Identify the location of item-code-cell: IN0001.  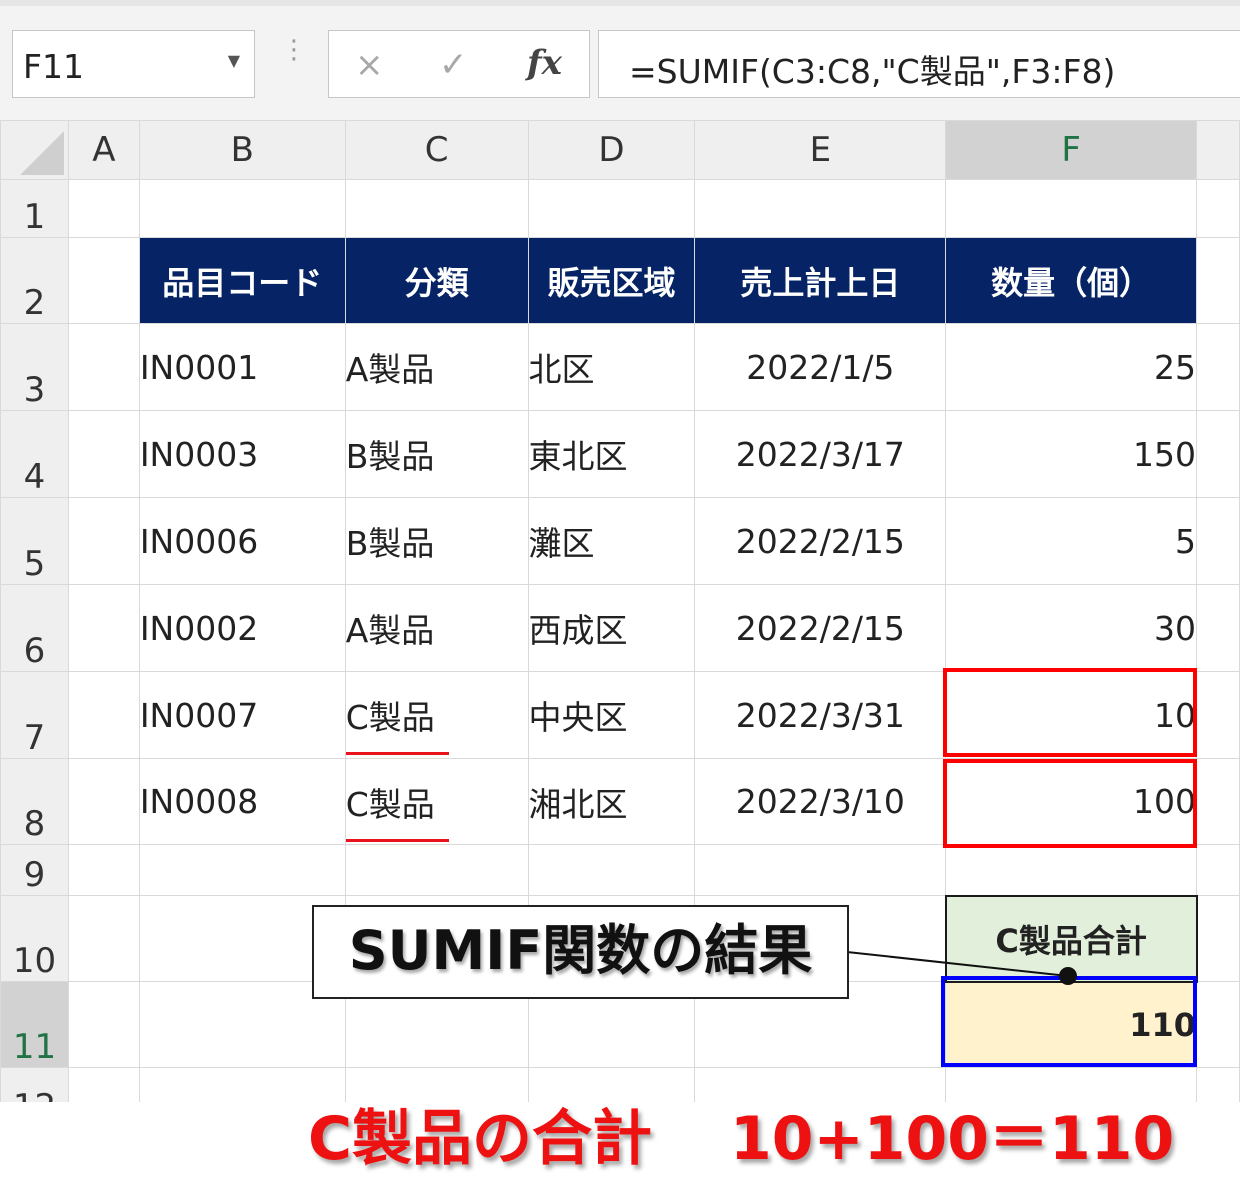
(242, 367).